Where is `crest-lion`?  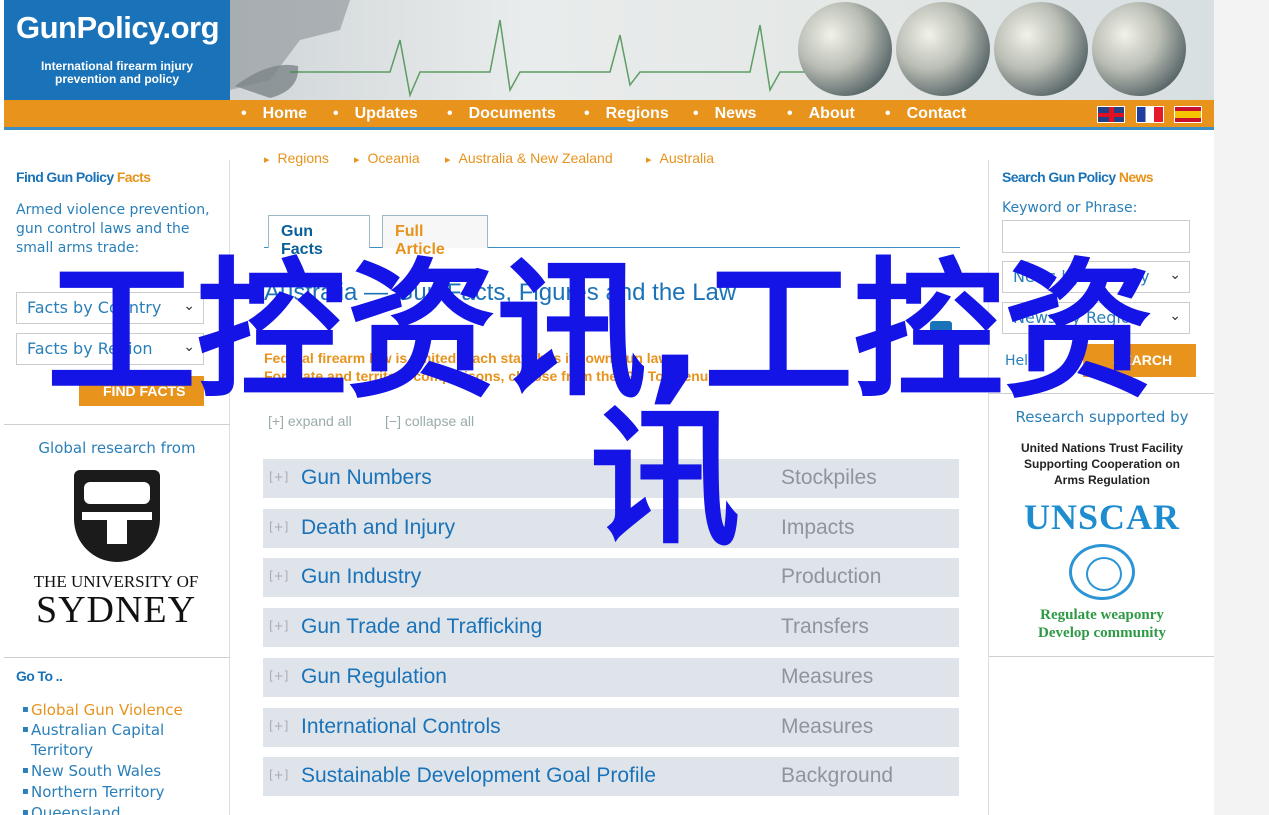 crest-lion is located at coordinates (117, 493).